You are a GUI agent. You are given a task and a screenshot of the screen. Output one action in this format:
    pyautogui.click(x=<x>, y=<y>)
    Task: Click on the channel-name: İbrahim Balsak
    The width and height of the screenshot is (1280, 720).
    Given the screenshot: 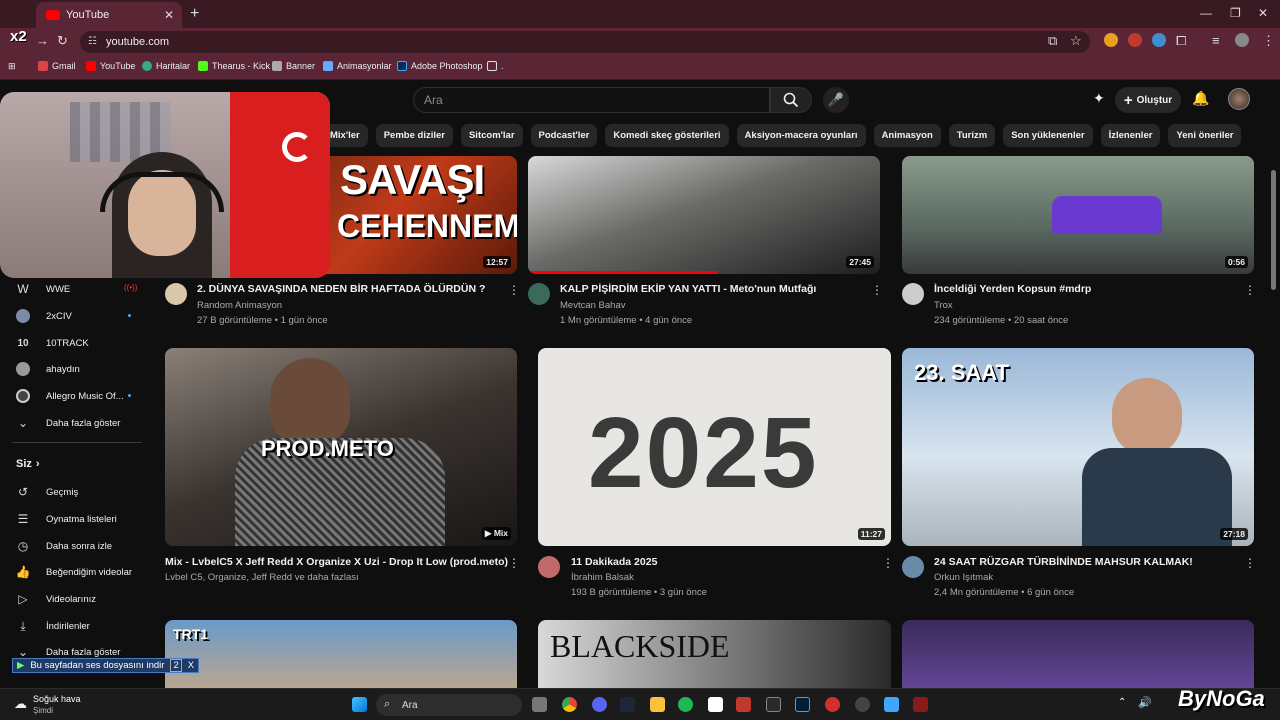 What is the action you would take?
    pyautogui.click(x=602, y=577)
    